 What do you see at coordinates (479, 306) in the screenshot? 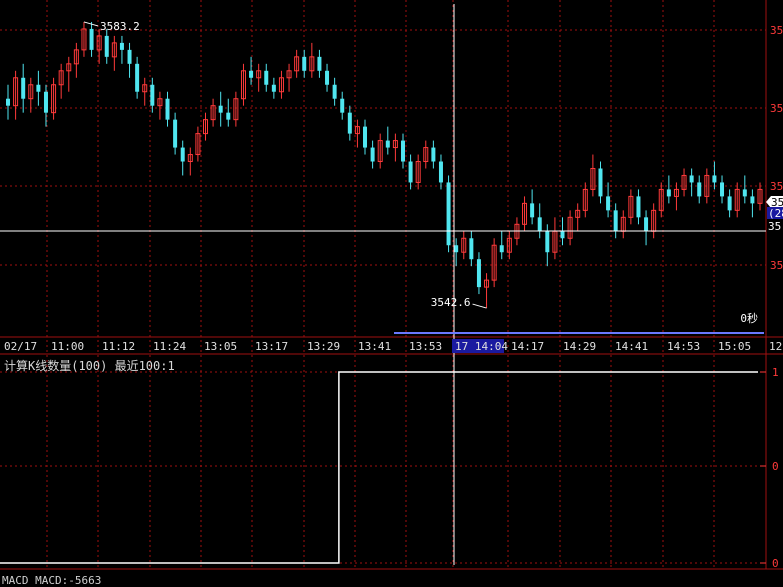
I see `low-pointer` at bounding box center [479, 306].